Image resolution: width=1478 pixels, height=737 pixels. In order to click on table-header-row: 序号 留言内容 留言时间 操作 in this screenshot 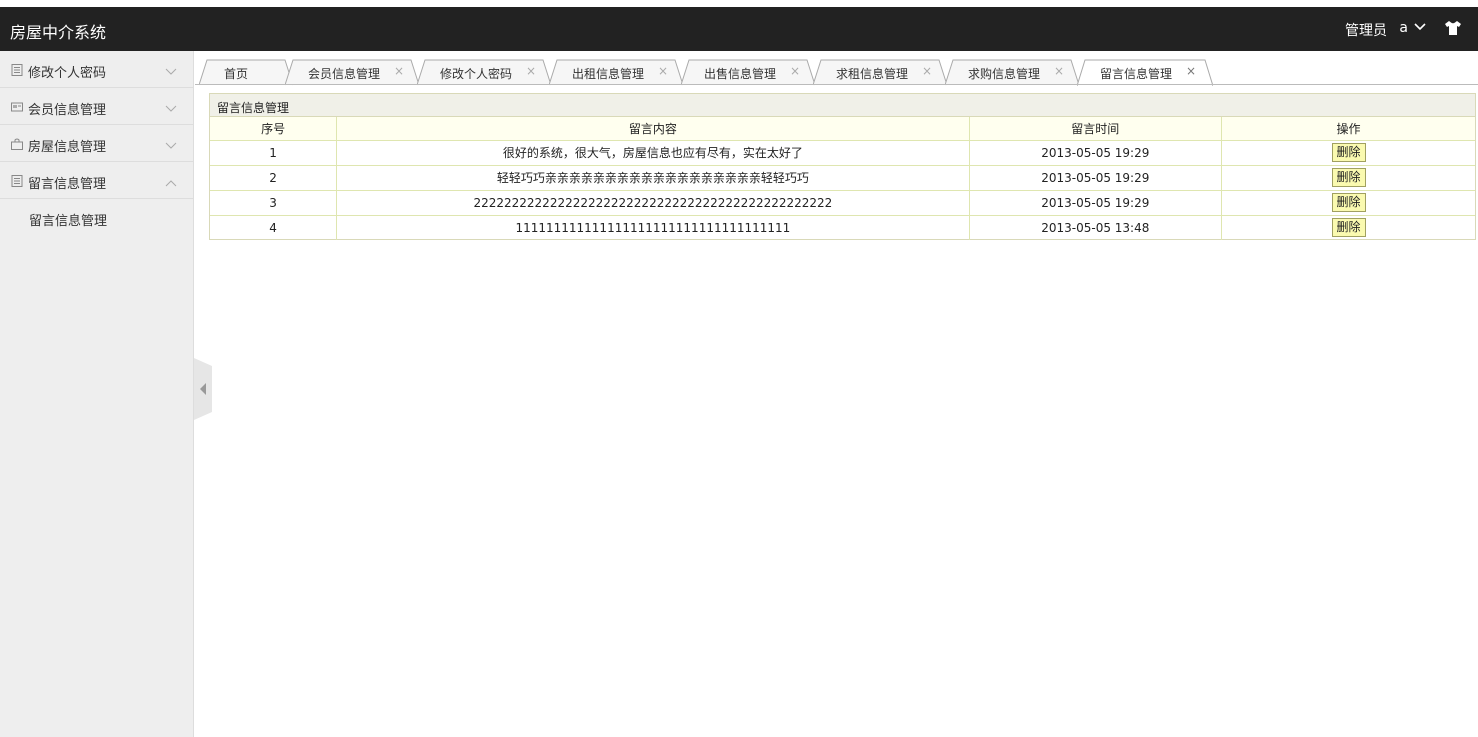, I will do `click(842, 129)`.